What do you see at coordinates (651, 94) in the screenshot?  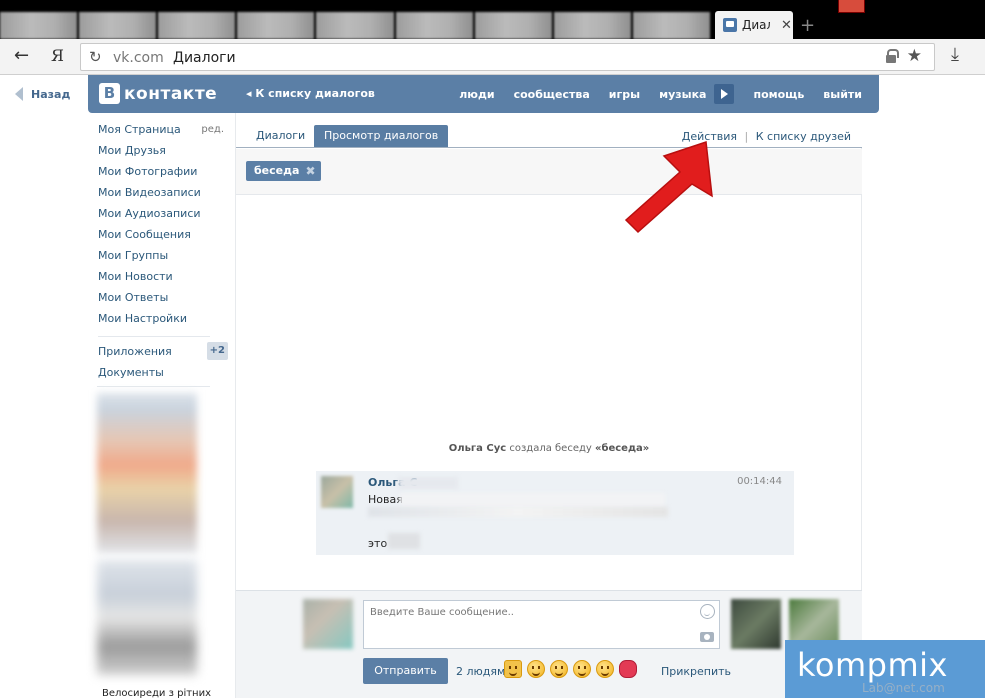 I see `header-nav: люди сообщества игры музыка помощь выйти` at bounding box center [651, 94].